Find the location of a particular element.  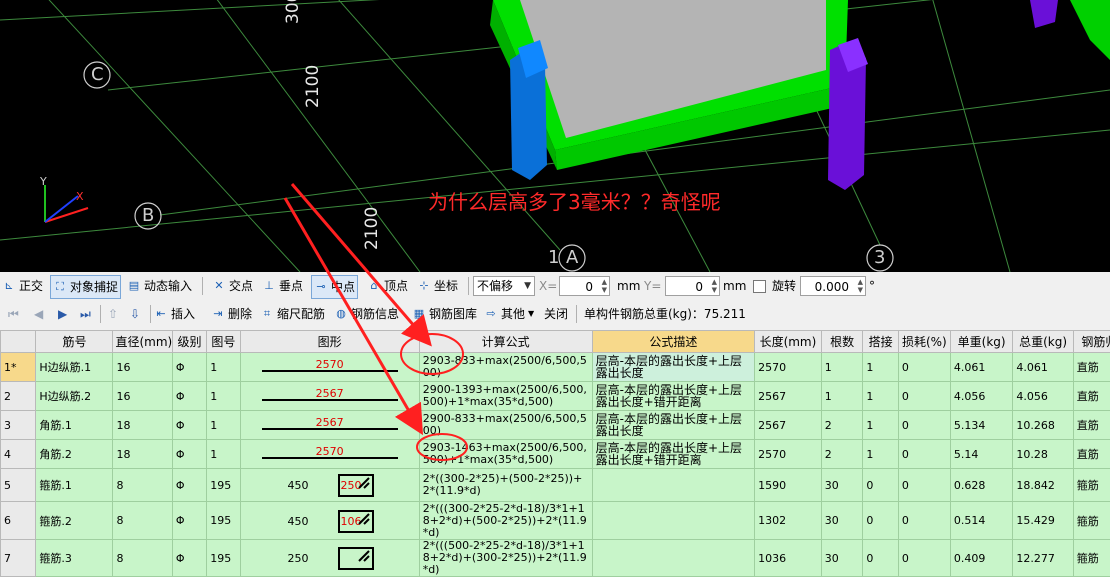

move-down-icon: ⇩ is located at coordinates (135, 314).